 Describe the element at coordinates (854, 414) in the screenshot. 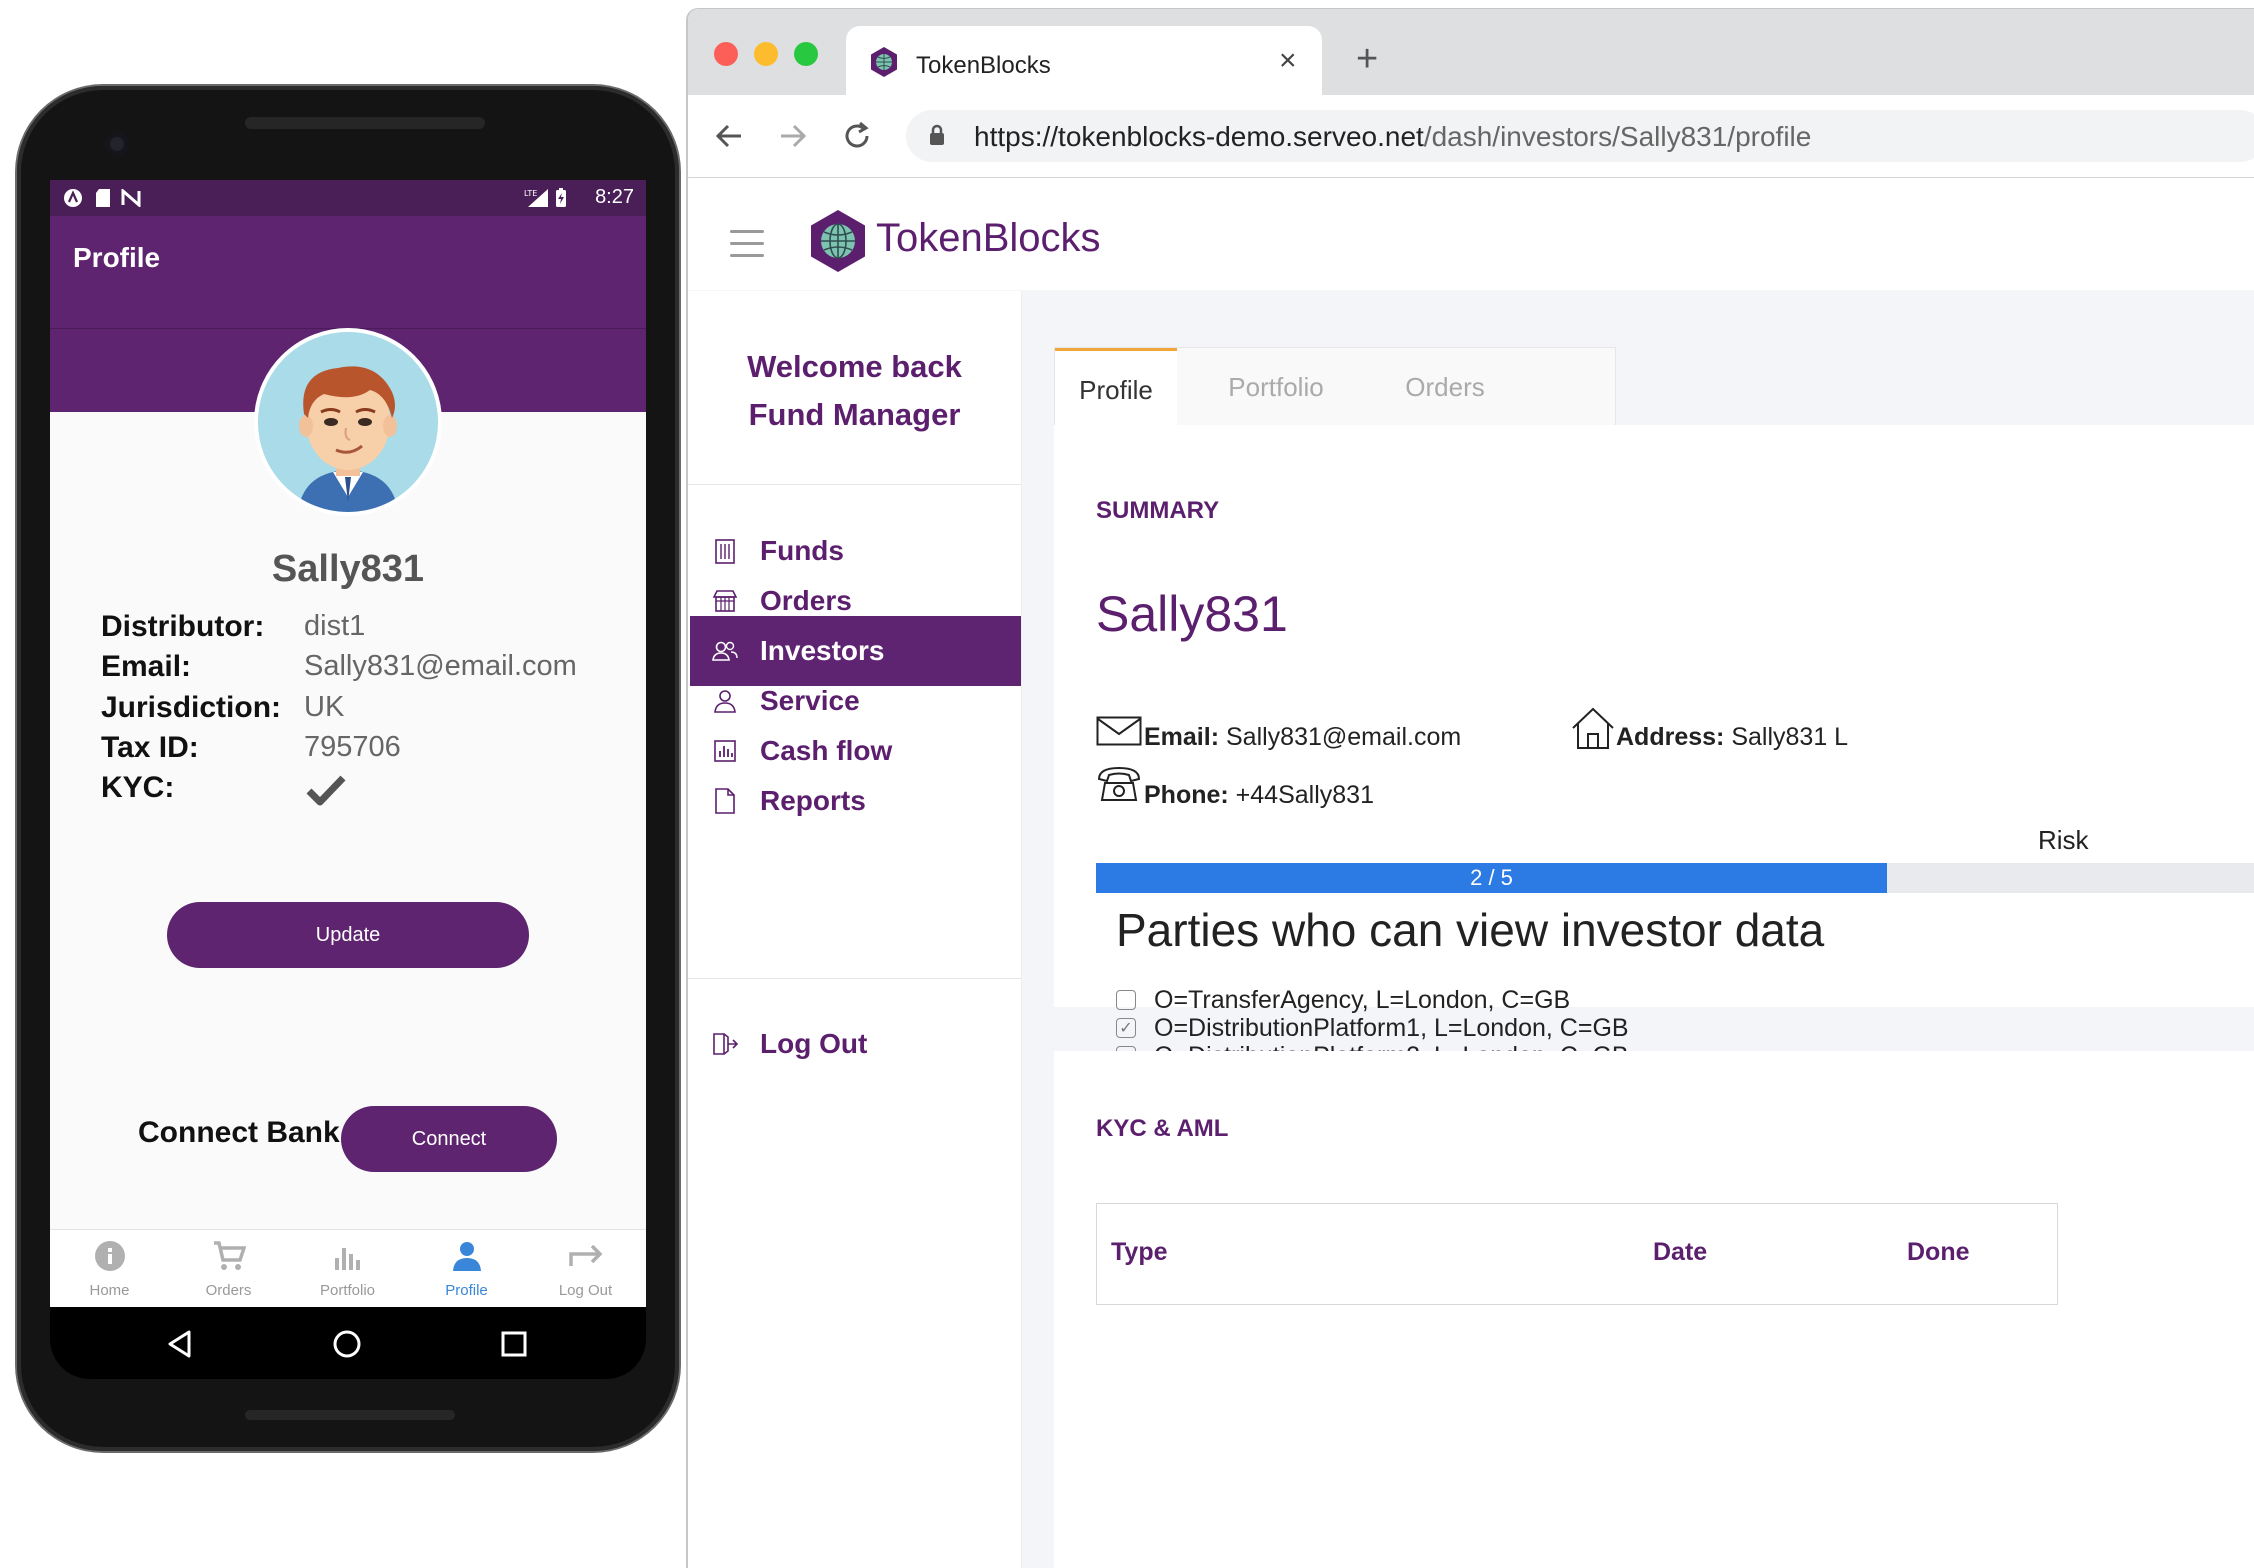

I see `welcome-line-2: Fund Manager` at that location.